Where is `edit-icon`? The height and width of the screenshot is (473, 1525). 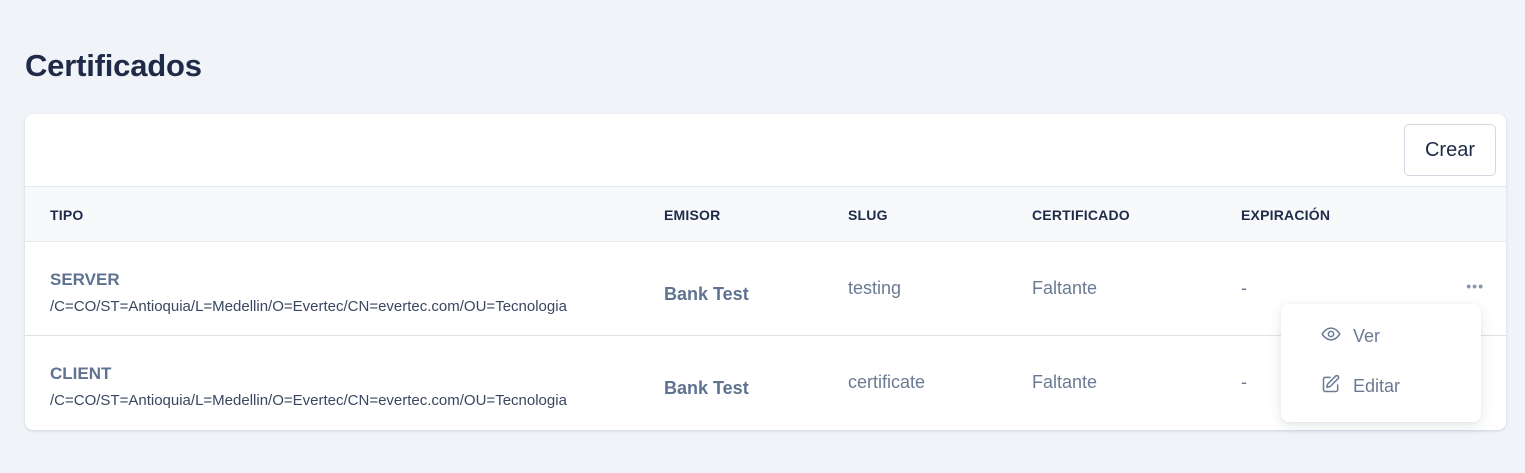 edit-icon is located at coordinates (1337, 386).